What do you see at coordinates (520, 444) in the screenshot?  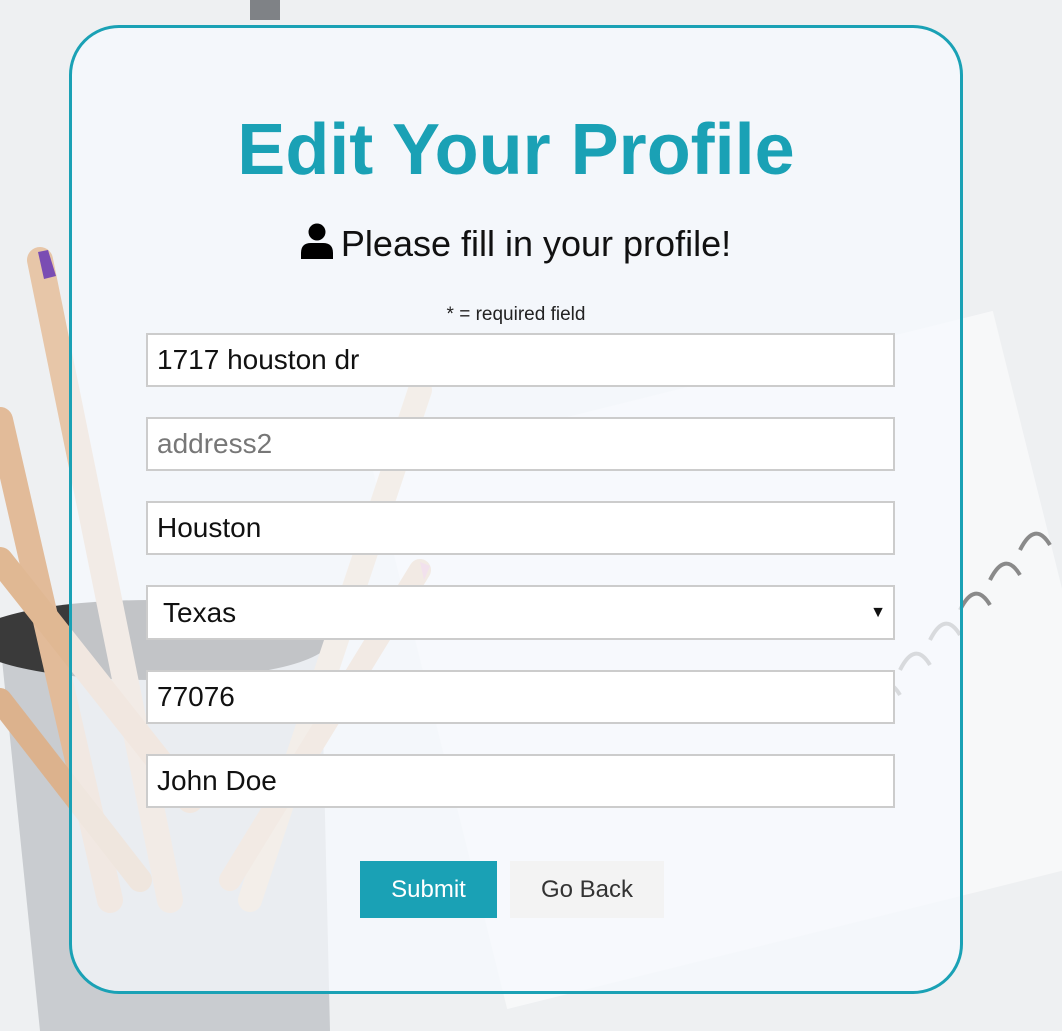 I see `address2-input` at bounding box center [520, 444].